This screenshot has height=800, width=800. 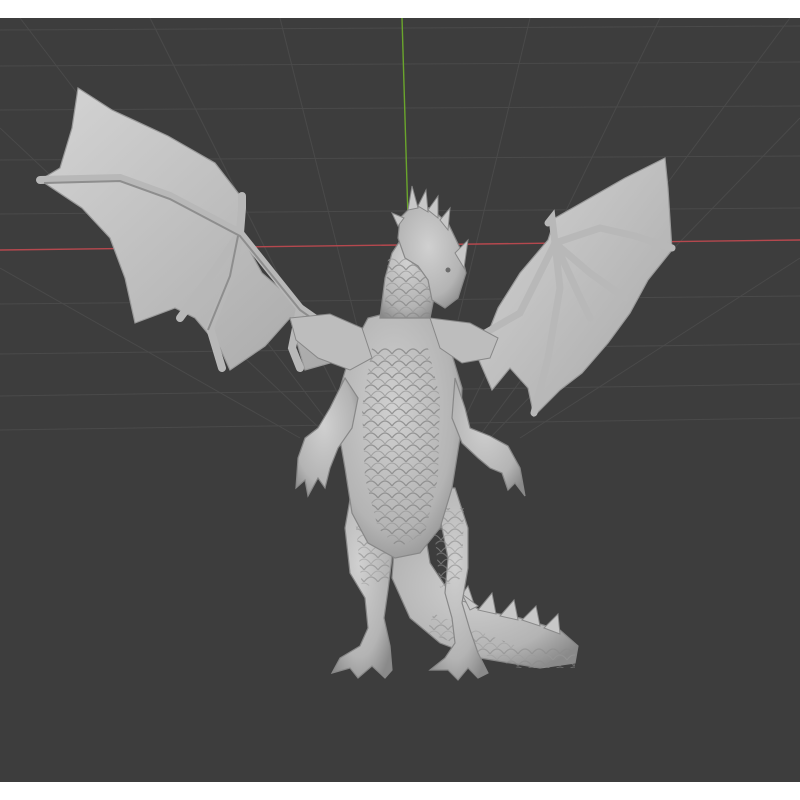 What do you see at coordinates (488, 437) in the screenshot?
I see `right-arm` at bounding box center [488, 437].